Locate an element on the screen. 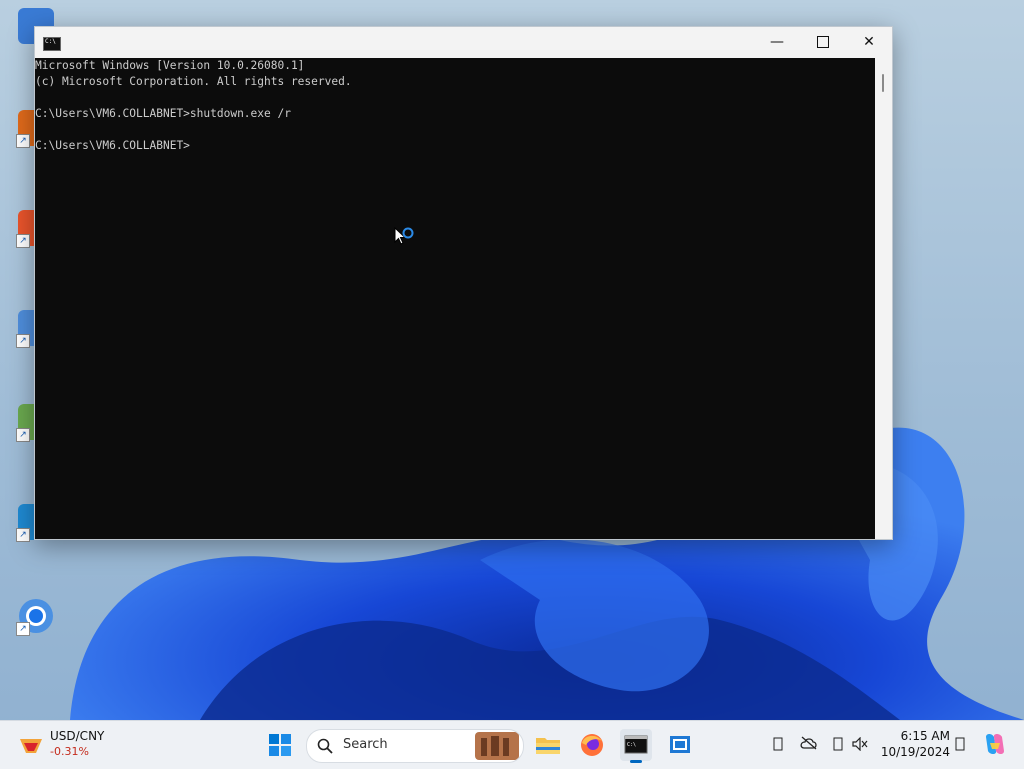  search-label: Search is located at coordinates (365, 744).